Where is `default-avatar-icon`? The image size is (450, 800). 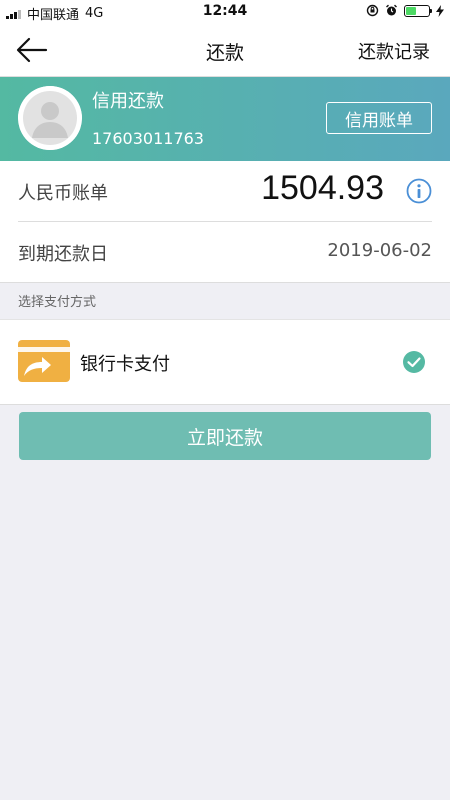 default-avatar-icon is located at coordinates (50, 118).